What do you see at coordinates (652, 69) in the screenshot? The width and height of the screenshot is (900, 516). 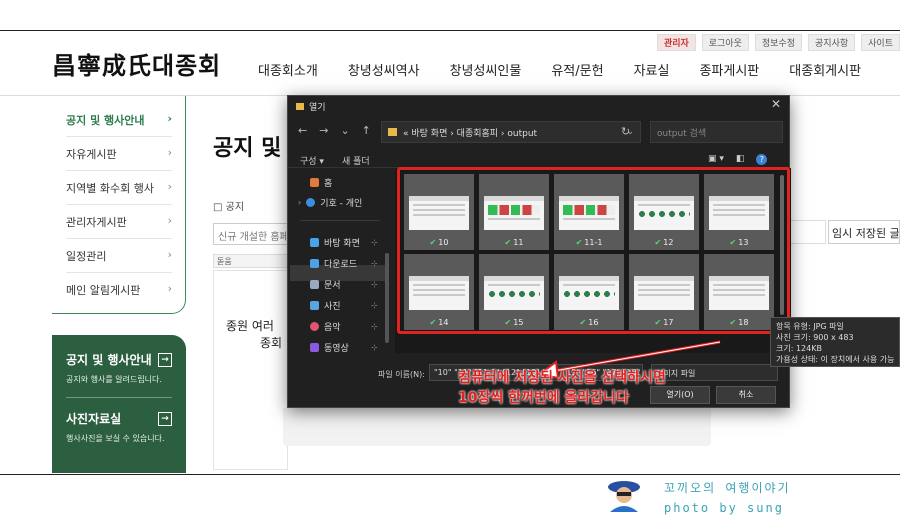 I see `nav-item-archive: 자료실` at bounding box center [652, 69].